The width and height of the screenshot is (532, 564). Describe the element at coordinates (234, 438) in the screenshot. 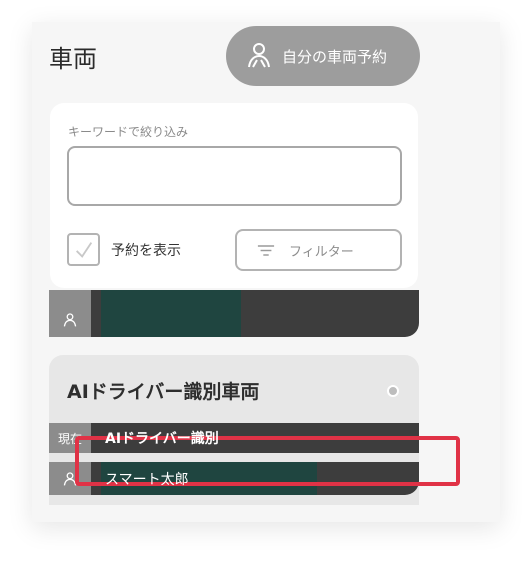

I see `current-driver-row: 現在 AIドライバー識別` at that location.